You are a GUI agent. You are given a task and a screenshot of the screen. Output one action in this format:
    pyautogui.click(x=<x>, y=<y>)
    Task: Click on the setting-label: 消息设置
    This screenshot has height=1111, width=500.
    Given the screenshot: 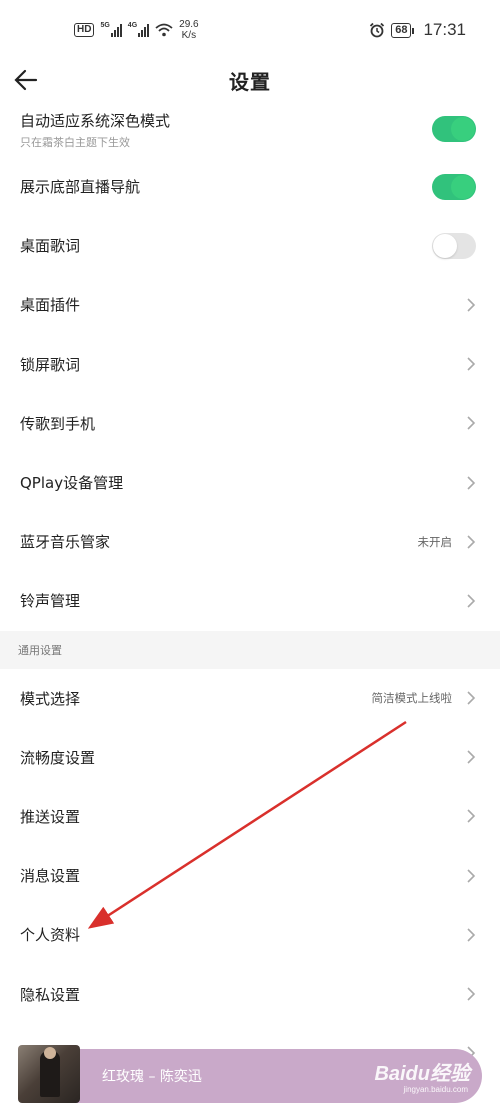 What is the action you would take?
    pyautogui.click(x=50, y=876)
    